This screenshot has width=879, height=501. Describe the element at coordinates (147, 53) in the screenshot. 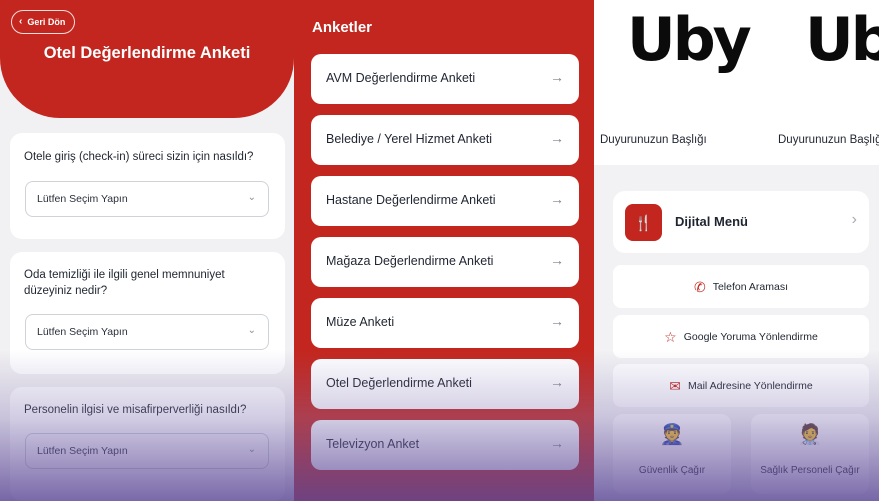

I see `survey-title: Otel Değerlendirme Anketi` at that location.